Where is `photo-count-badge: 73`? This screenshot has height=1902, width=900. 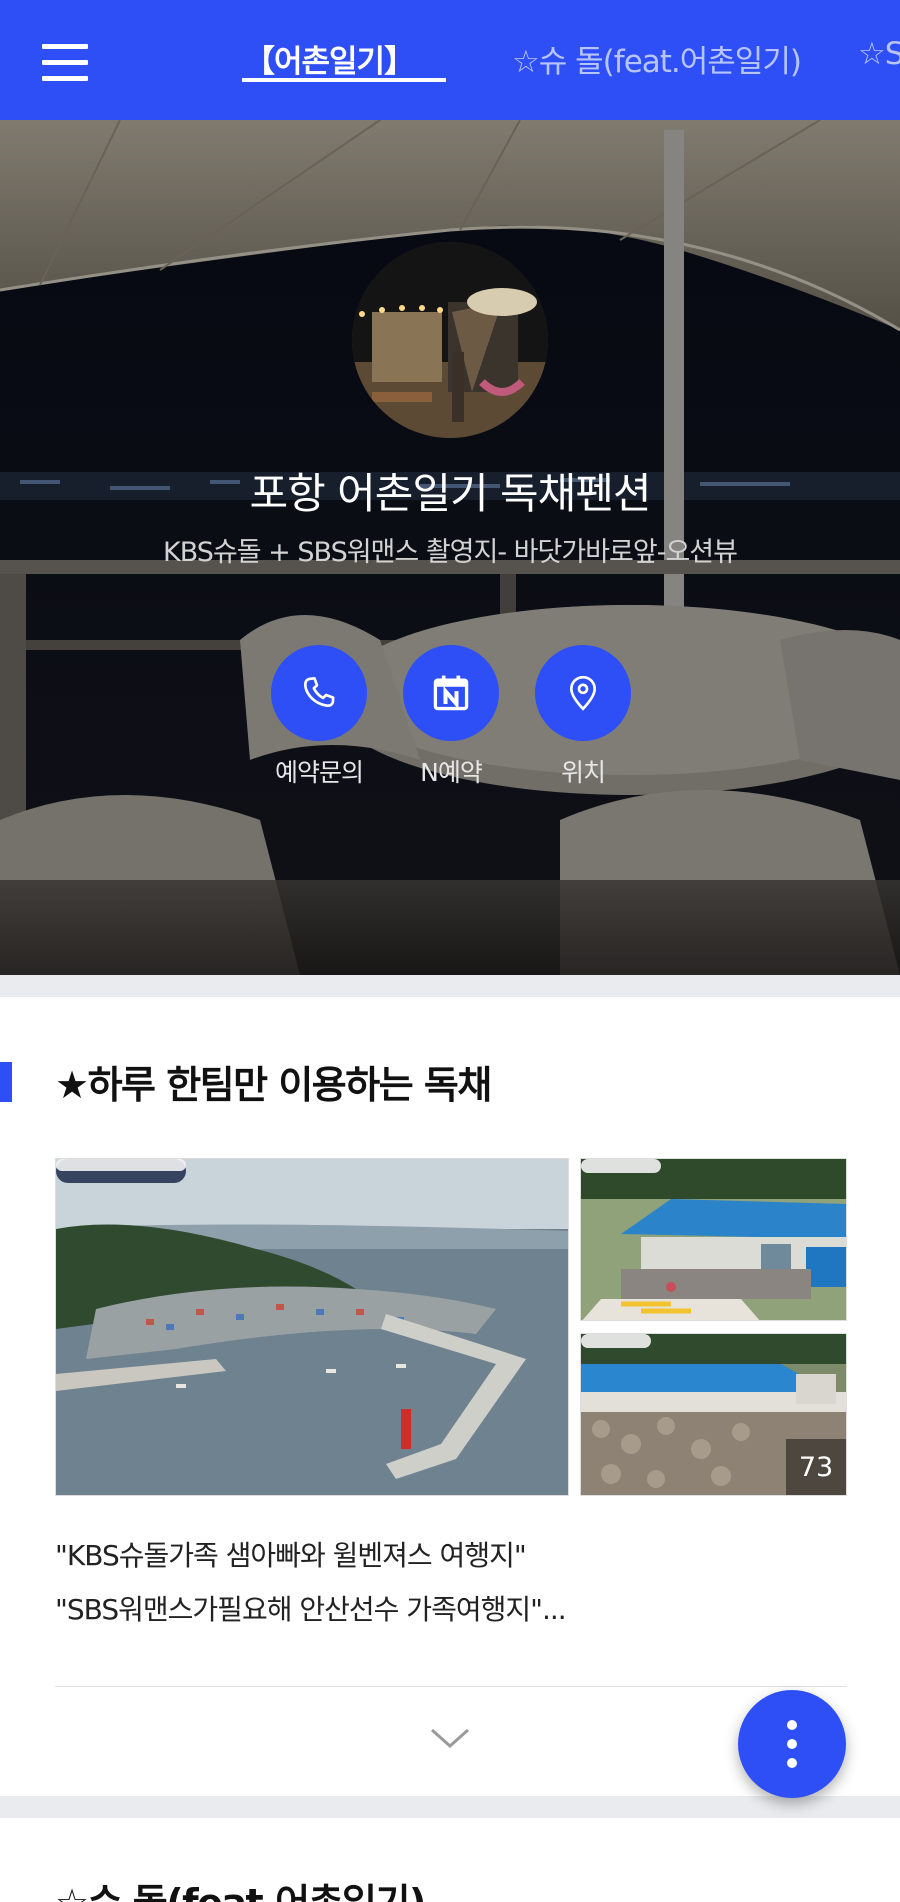
photo-count-badge: 73 is located at coordinates (816, 1467).